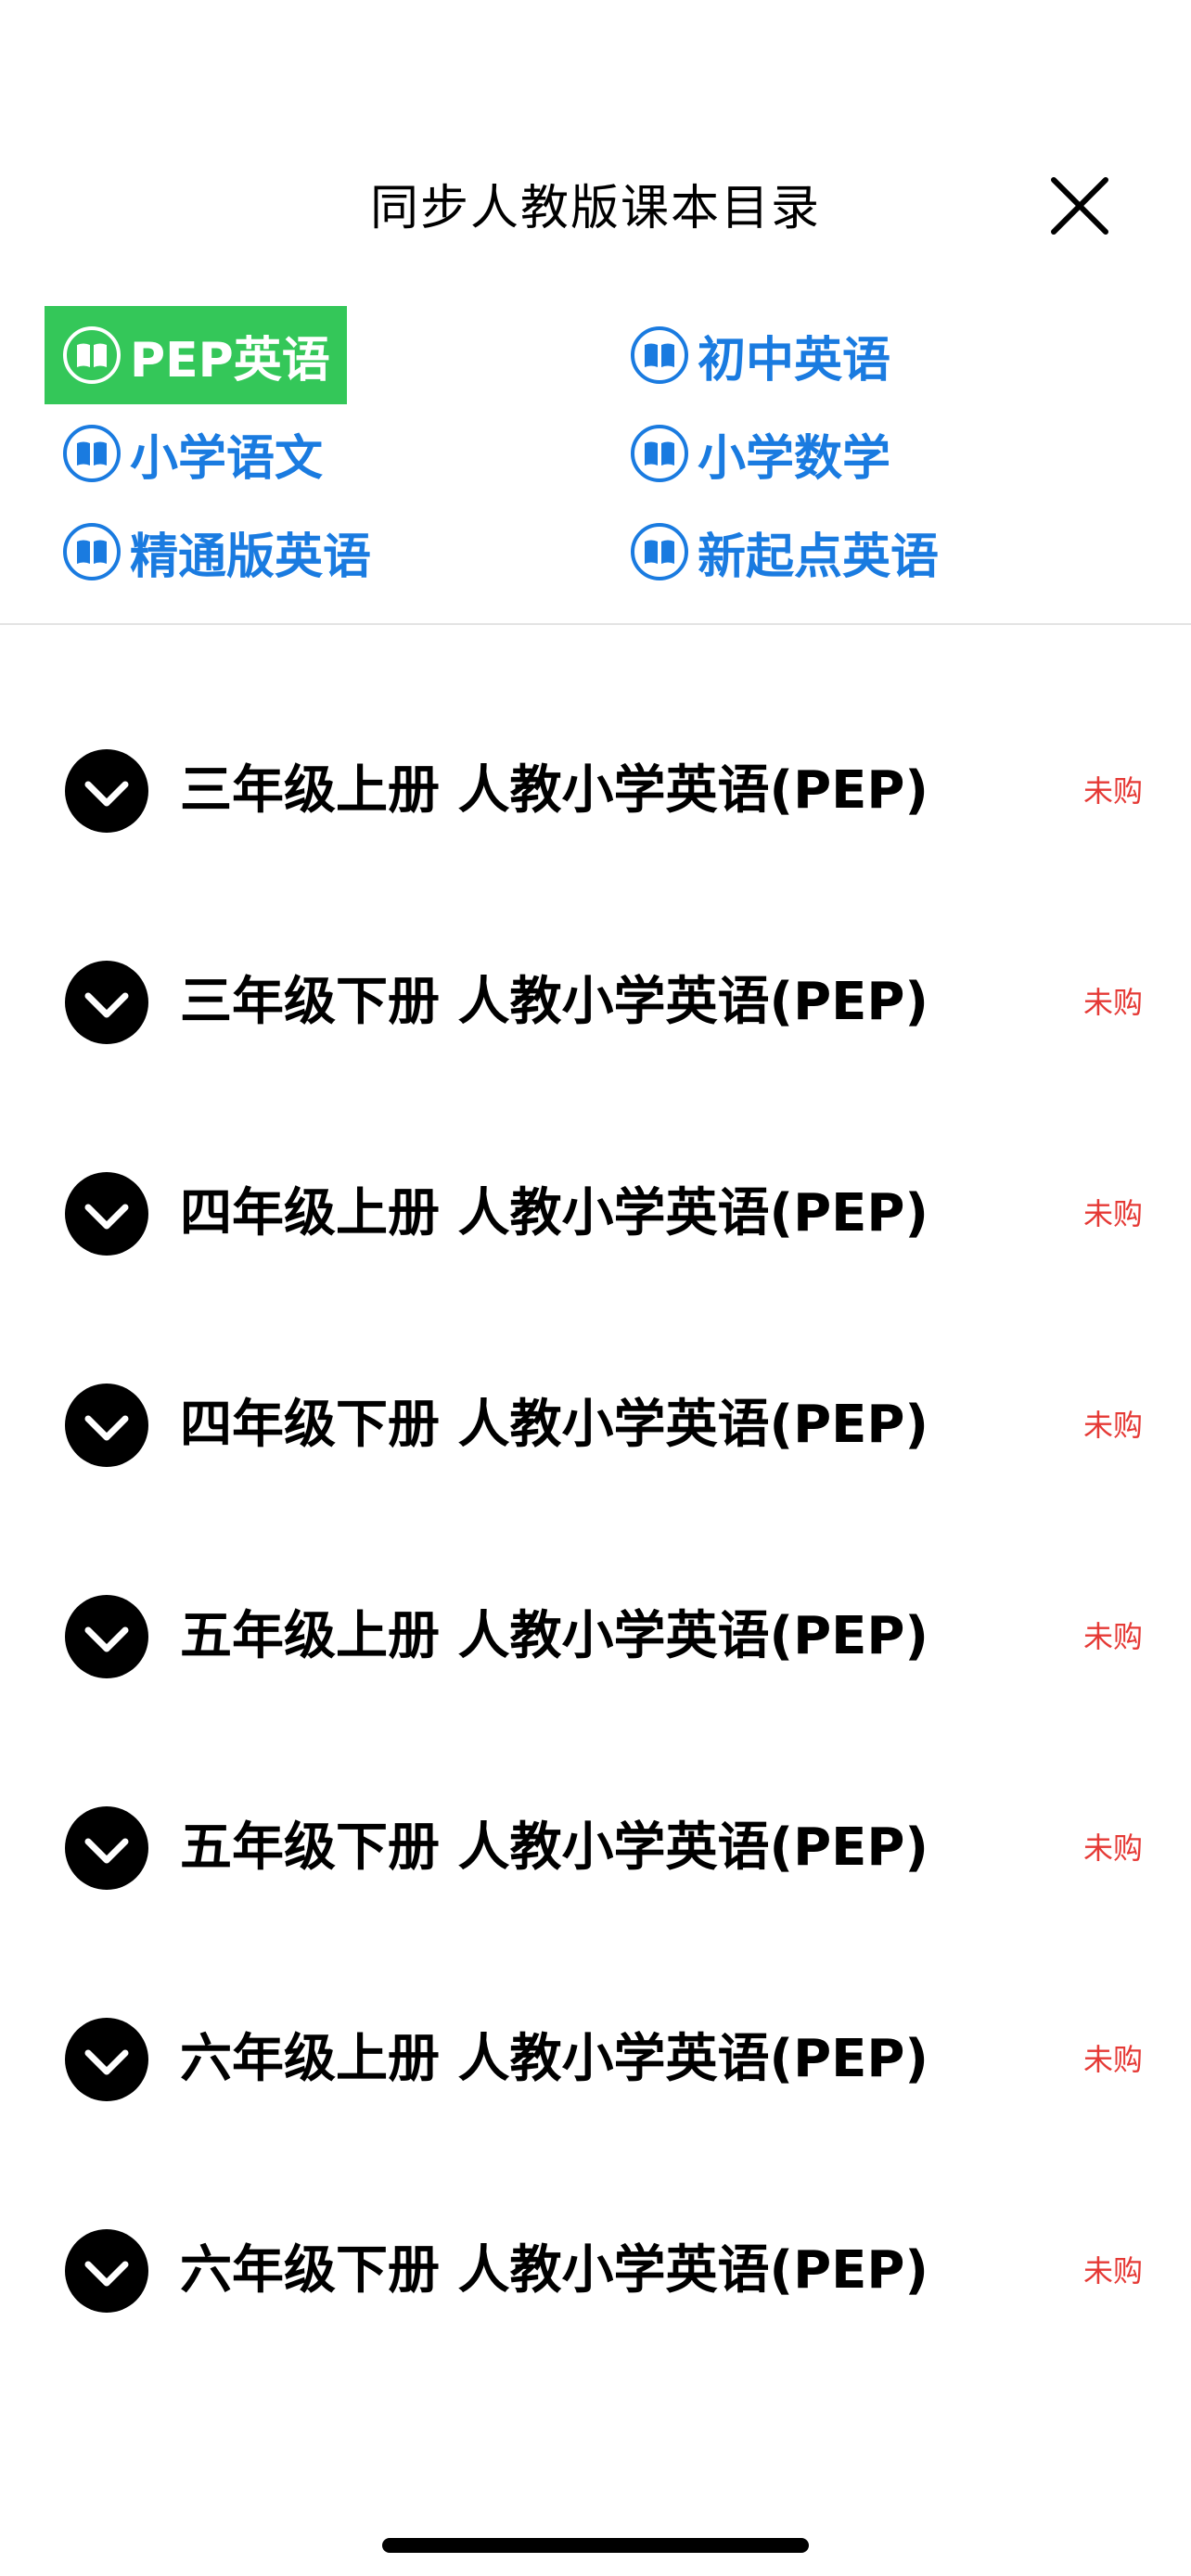 The width and height of the screenshot is (1191, 2576). Describe the element at coordinates (554, 1002) in the screenshot. I see `book-title: 三年级下册 人教小学英语(PEP)` at that location.